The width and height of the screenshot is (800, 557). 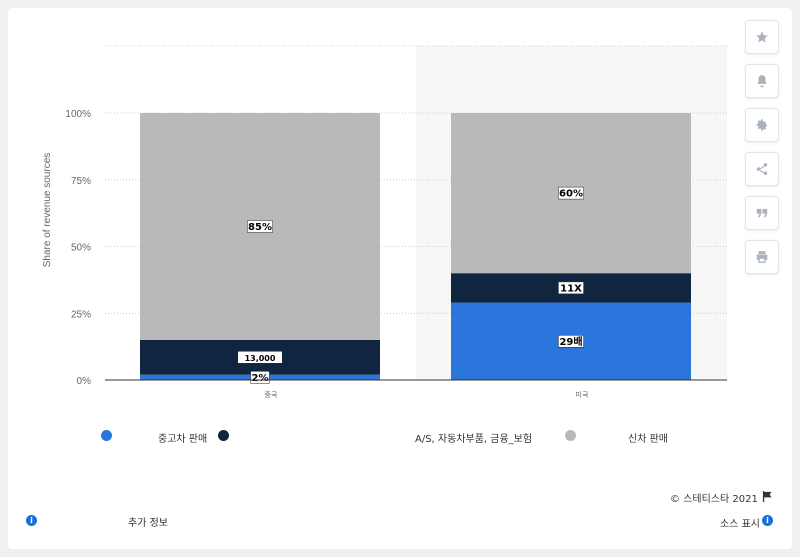 What do you see at coordinates (148, 521) in the screenshot?
I see `more-info-link: 추가 정보` at bounding box center [148, 521].